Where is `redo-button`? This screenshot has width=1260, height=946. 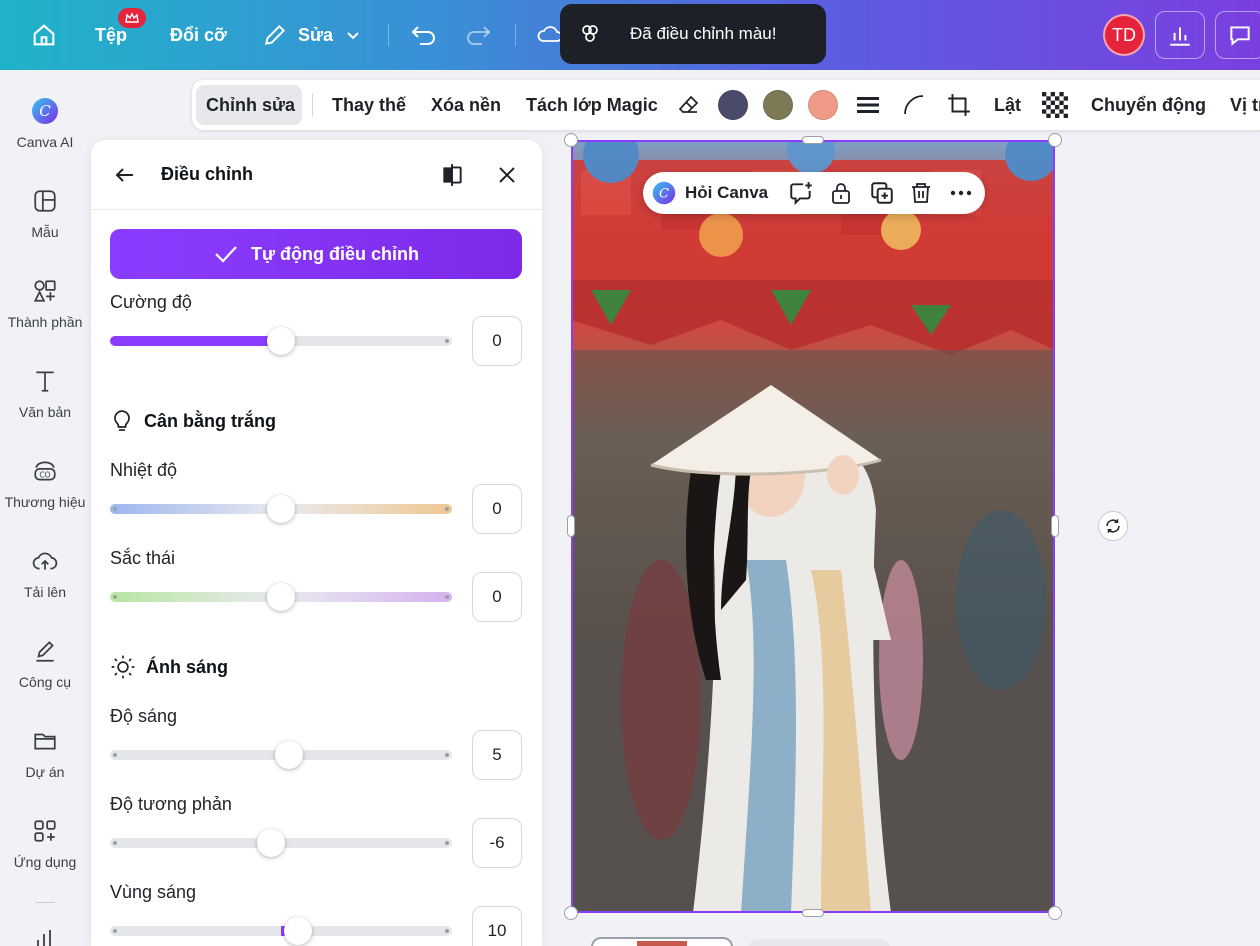
redo-button is located at coordinates (478, 35).